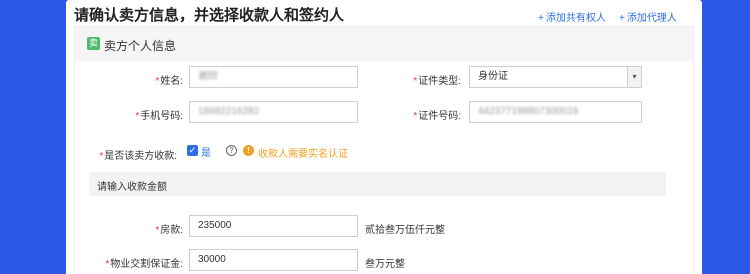 Image resolution: width=750 pixels, height=274 pixels. I want to click on add-agent-link: + 添加代理人, so click(648, 16).